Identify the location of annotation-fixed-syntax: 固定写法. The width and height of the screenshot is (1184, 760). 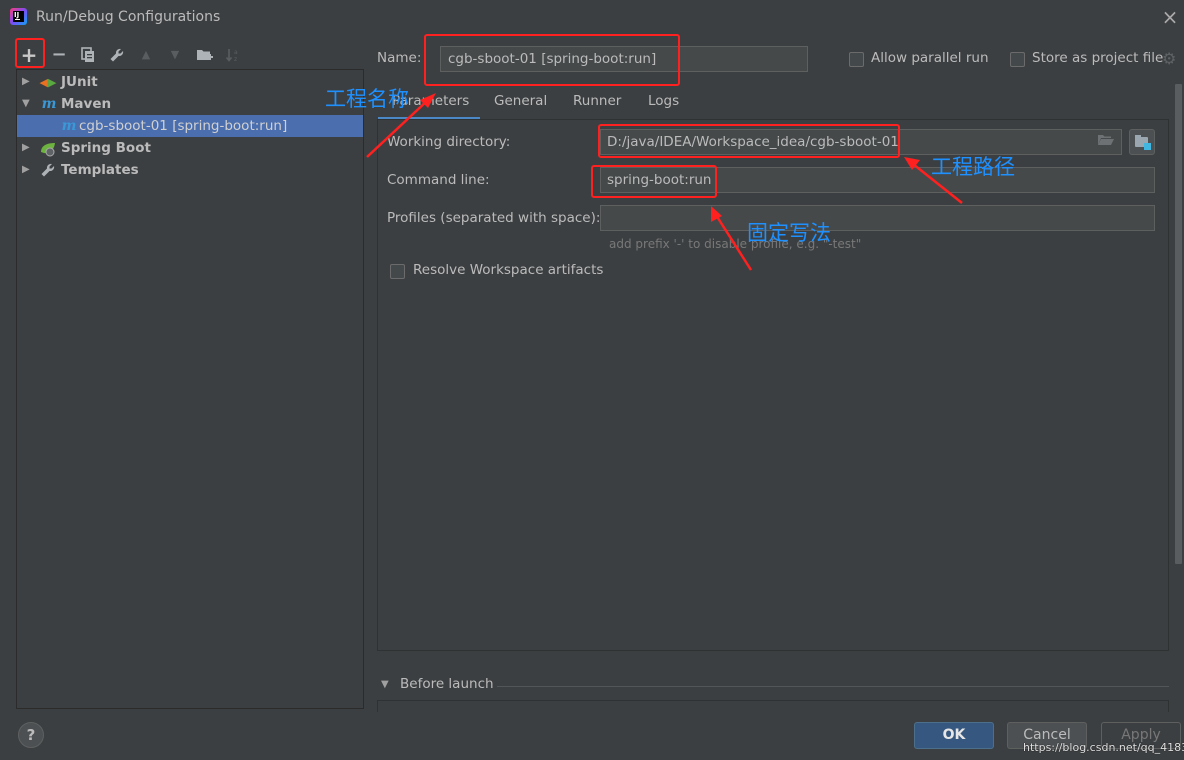
(789, 233).